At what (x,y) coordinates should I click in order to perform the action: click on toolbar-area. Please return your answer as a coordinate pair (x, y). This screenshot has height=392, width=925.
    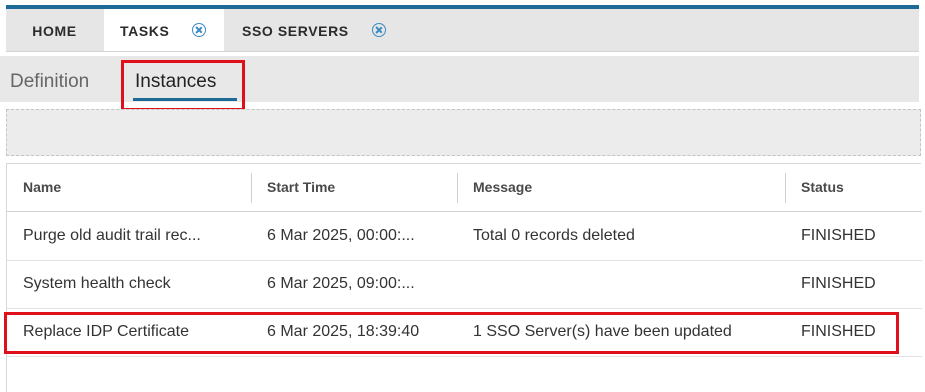
    Looking at the image, I should click on (463, 132).